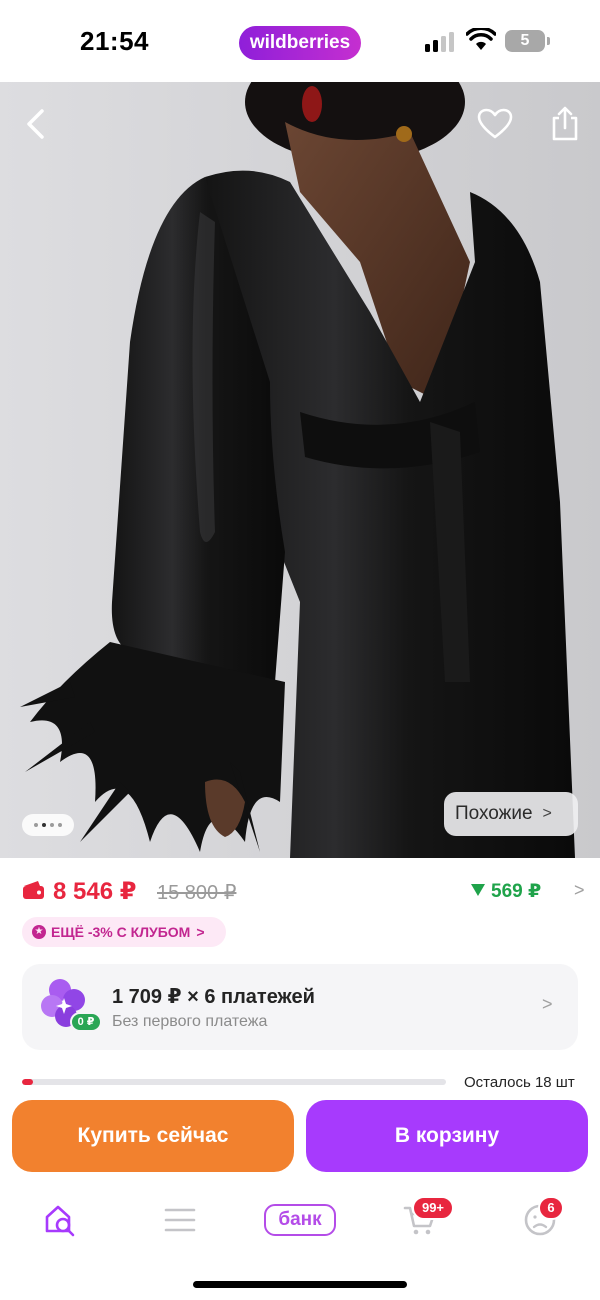 This screenshot has width=600, height=1300. I want to click on share-button, so click(565, 124).